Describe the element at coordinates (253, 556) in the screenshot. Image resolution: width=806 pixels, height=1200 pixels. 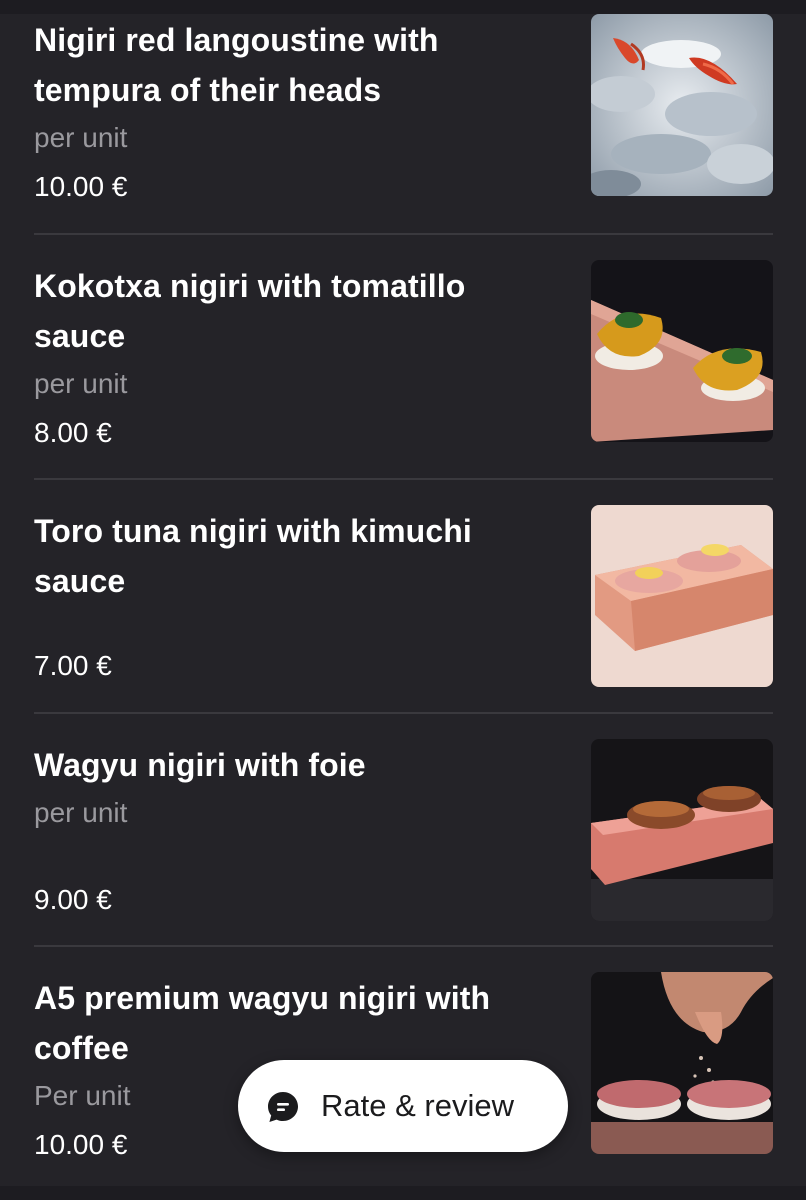
I see `item-name: Toro tuna nigiri with kimuchi sauce` at that location.